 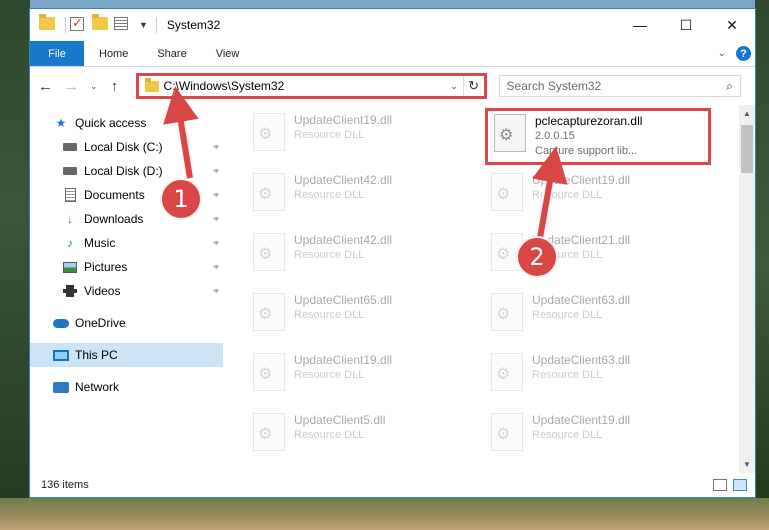 What do you see at coordinates (111, 123) in the screenshot?
I see `sidebar-item-label: Quick access` at bounding box center [111, 123].